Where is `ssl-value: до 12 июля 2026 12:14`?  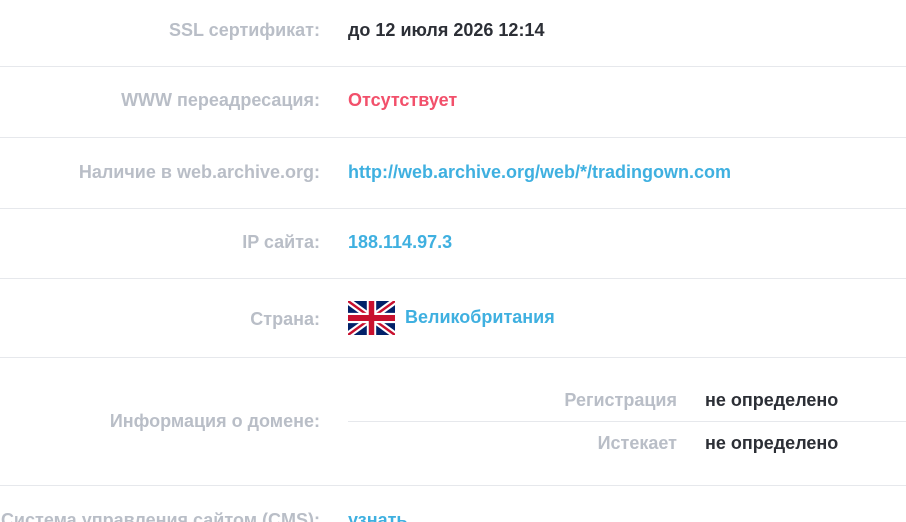 ssl-value: до 12 июля 2026 12:14 is located at coordinates (446, 30).